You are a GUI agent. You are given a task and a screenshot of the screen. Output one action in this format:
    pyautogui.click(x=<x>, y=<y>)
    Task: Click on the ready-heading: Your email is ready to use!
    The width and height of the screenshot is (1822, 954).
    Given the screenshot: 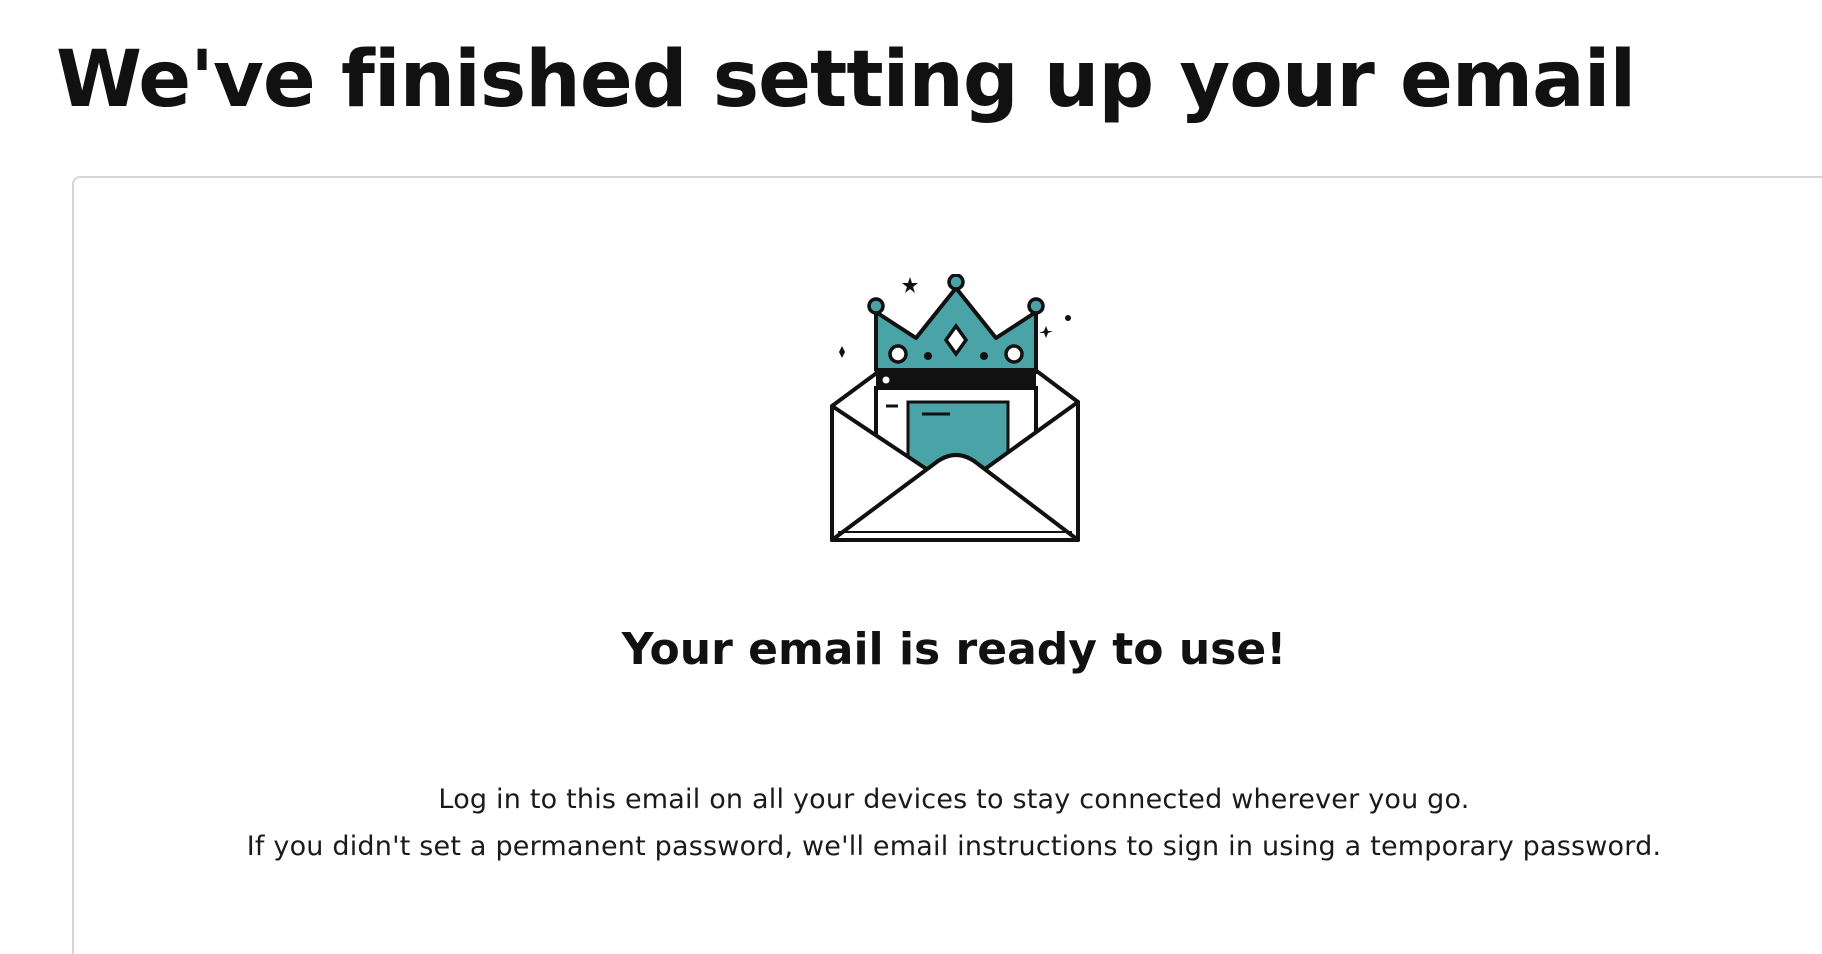 What is the action you would take?
    pyautogui.click(x=954, y=649)
    